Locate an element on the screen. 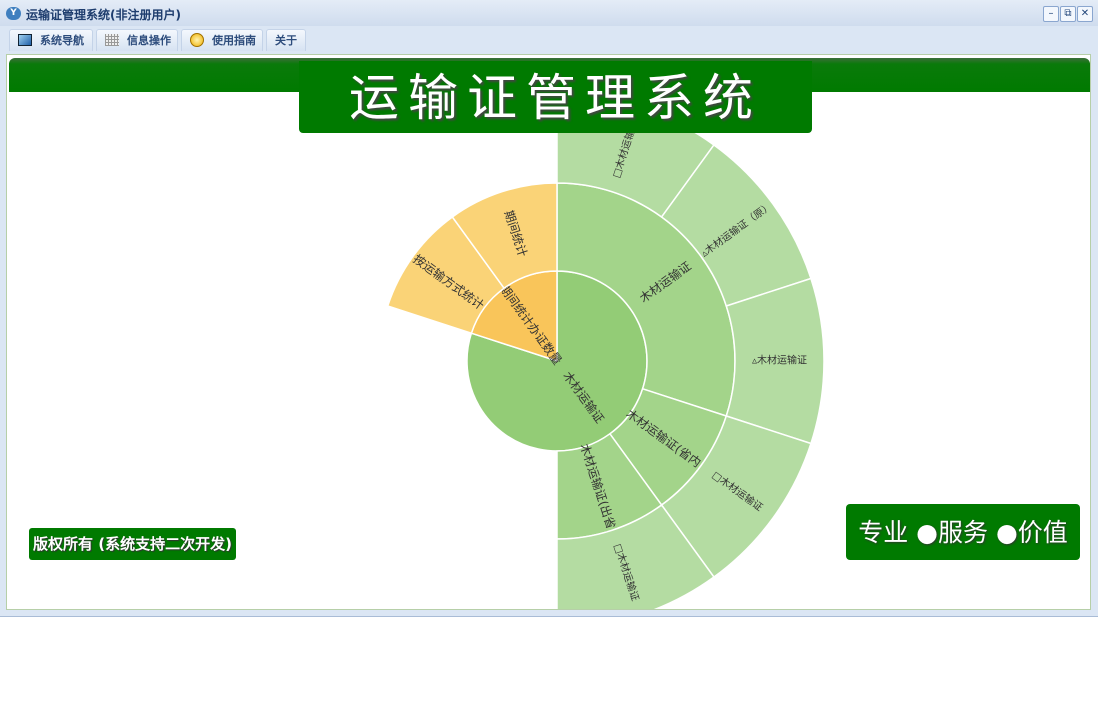 The width and height of the screenshot is (1098, 716). sunburst-label: ▵木材运输证 is located at coordinates (779, 360).